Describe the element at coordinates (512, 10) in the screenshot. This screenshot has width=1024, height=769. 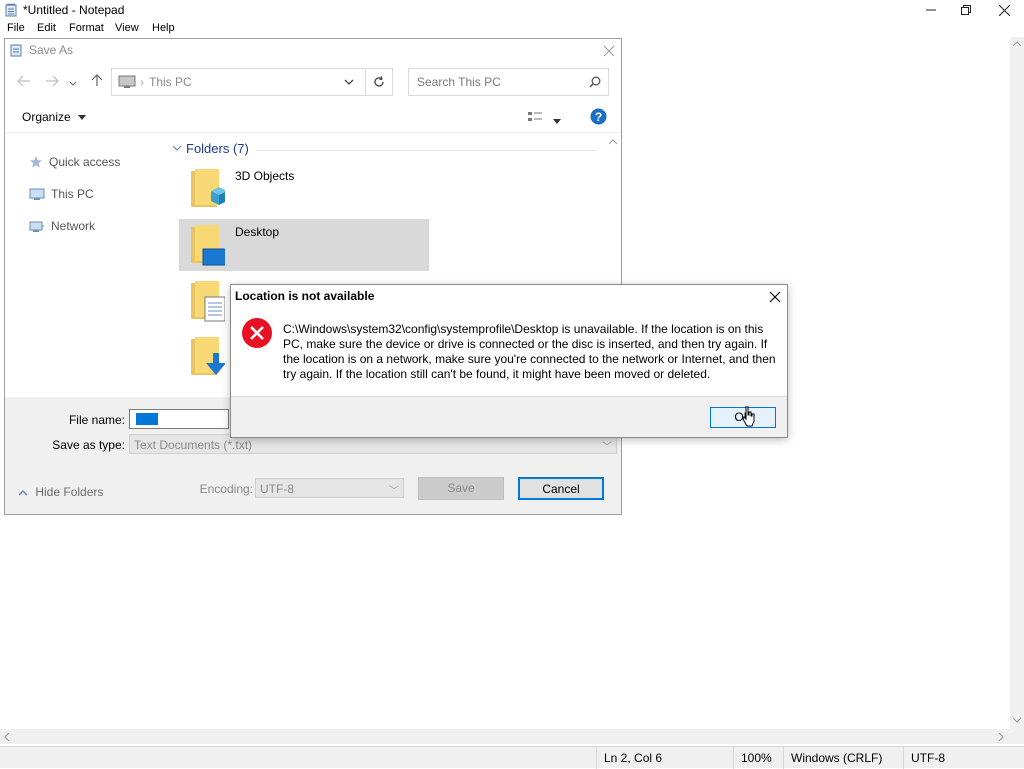
I see `notepad-titlebar: *Untitled - Notepad` at that location.